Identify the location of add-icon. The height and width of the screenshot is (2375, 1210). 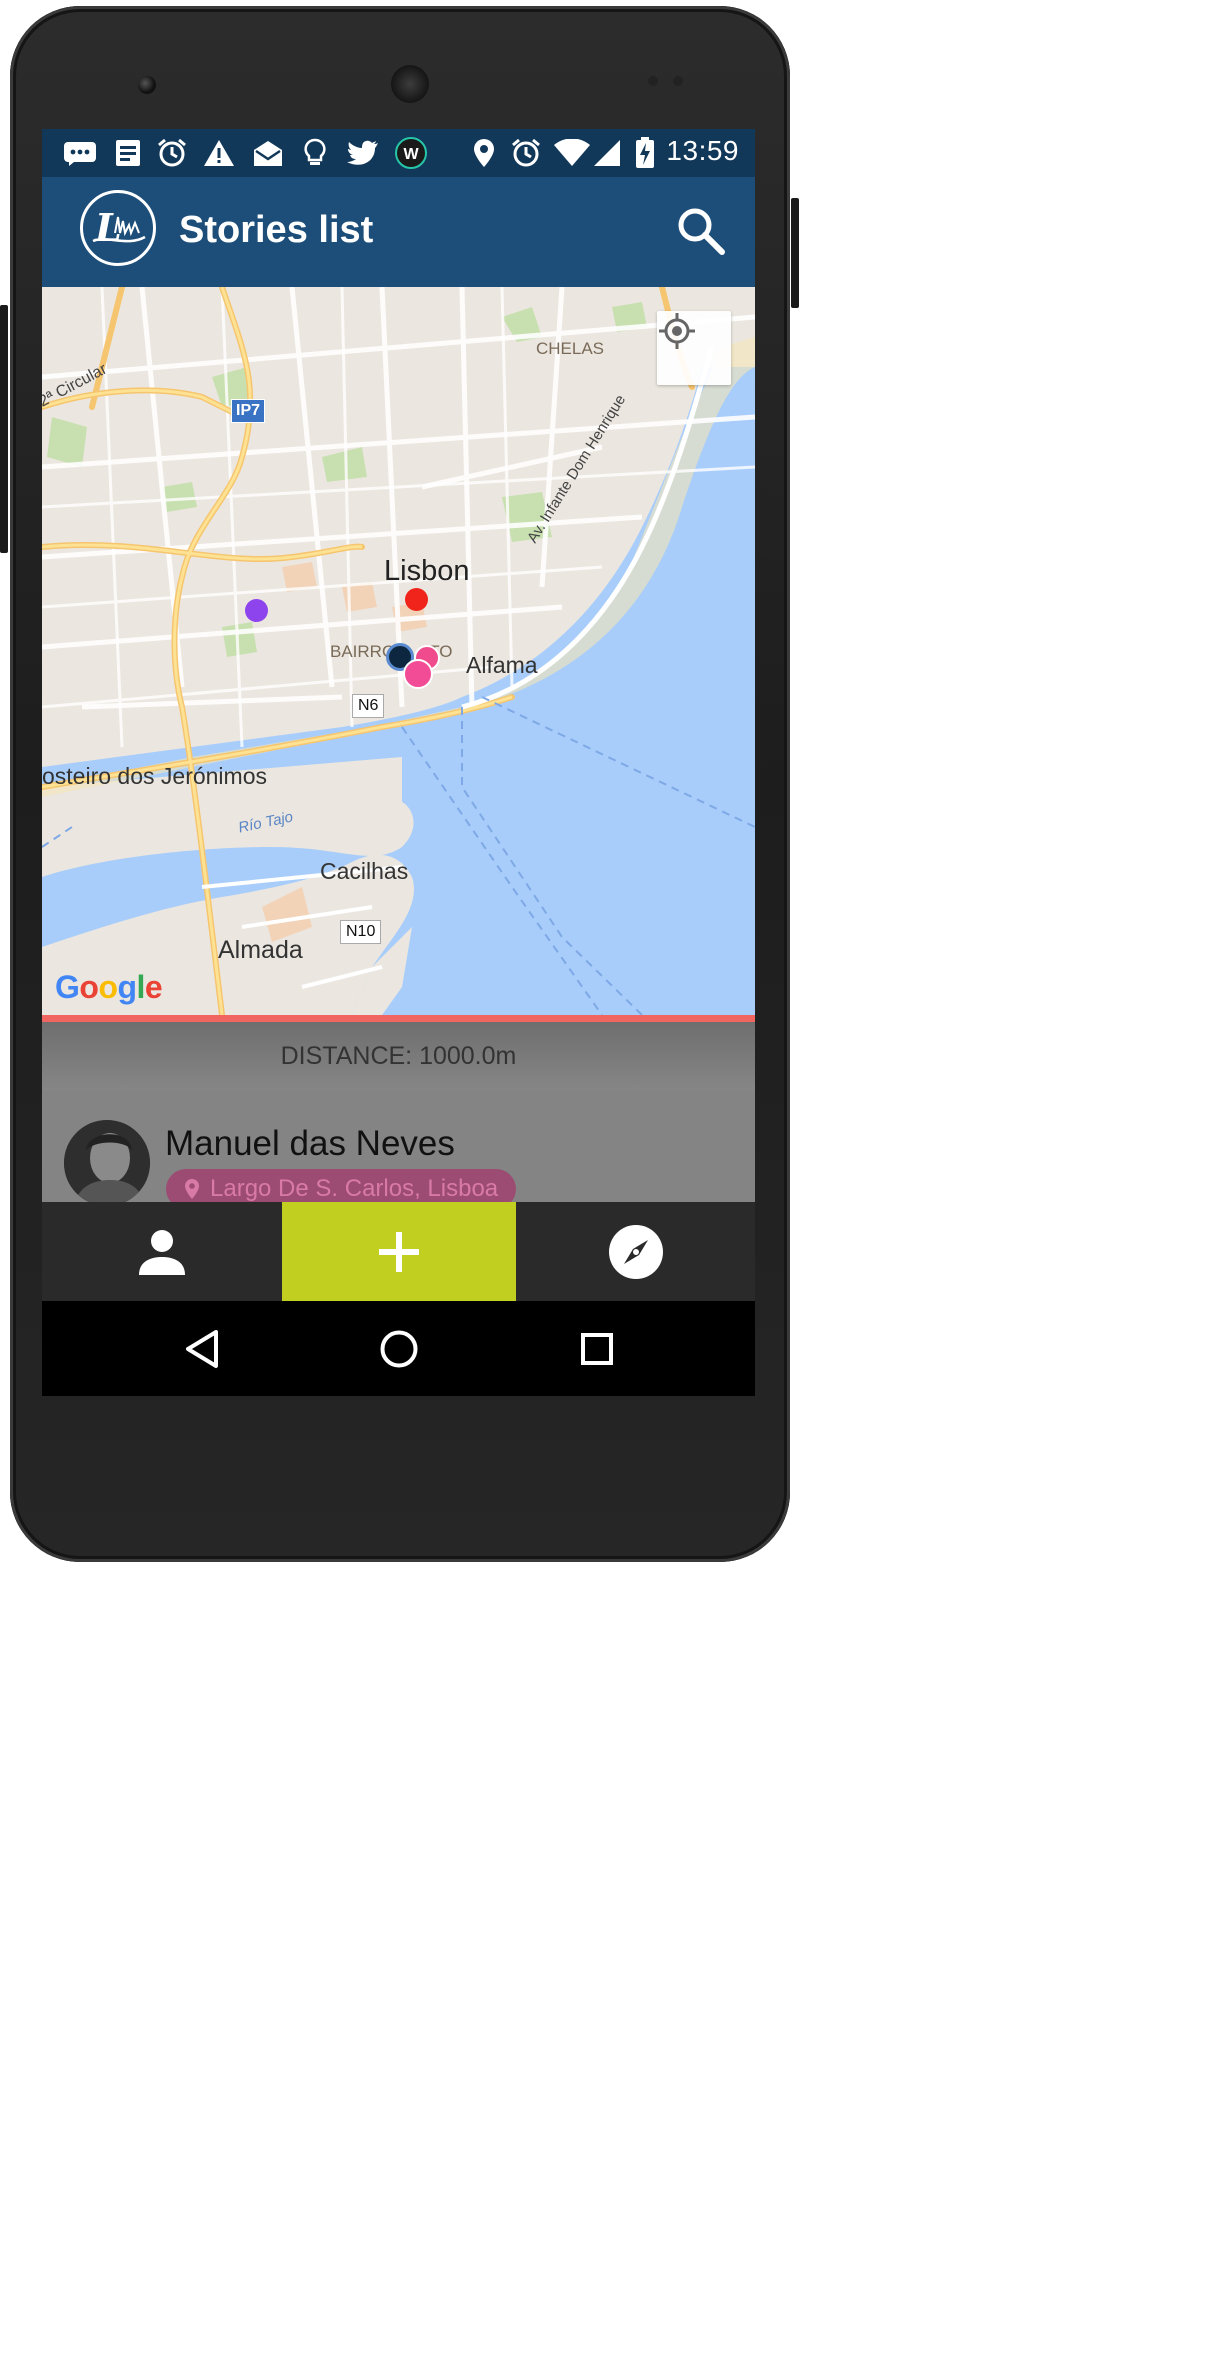
(399, 1251).